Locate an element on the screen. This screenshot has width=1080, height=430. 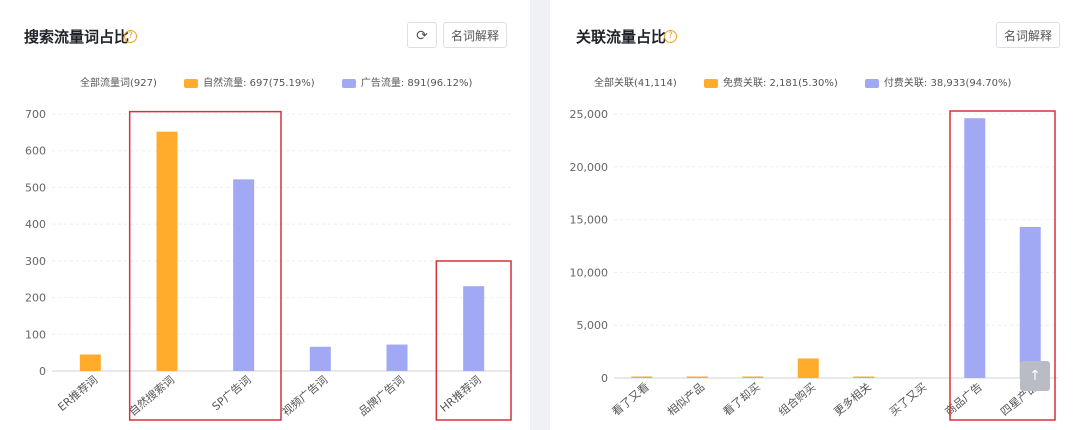
y-tick-label: 400 is located at coordinates (35, 224).